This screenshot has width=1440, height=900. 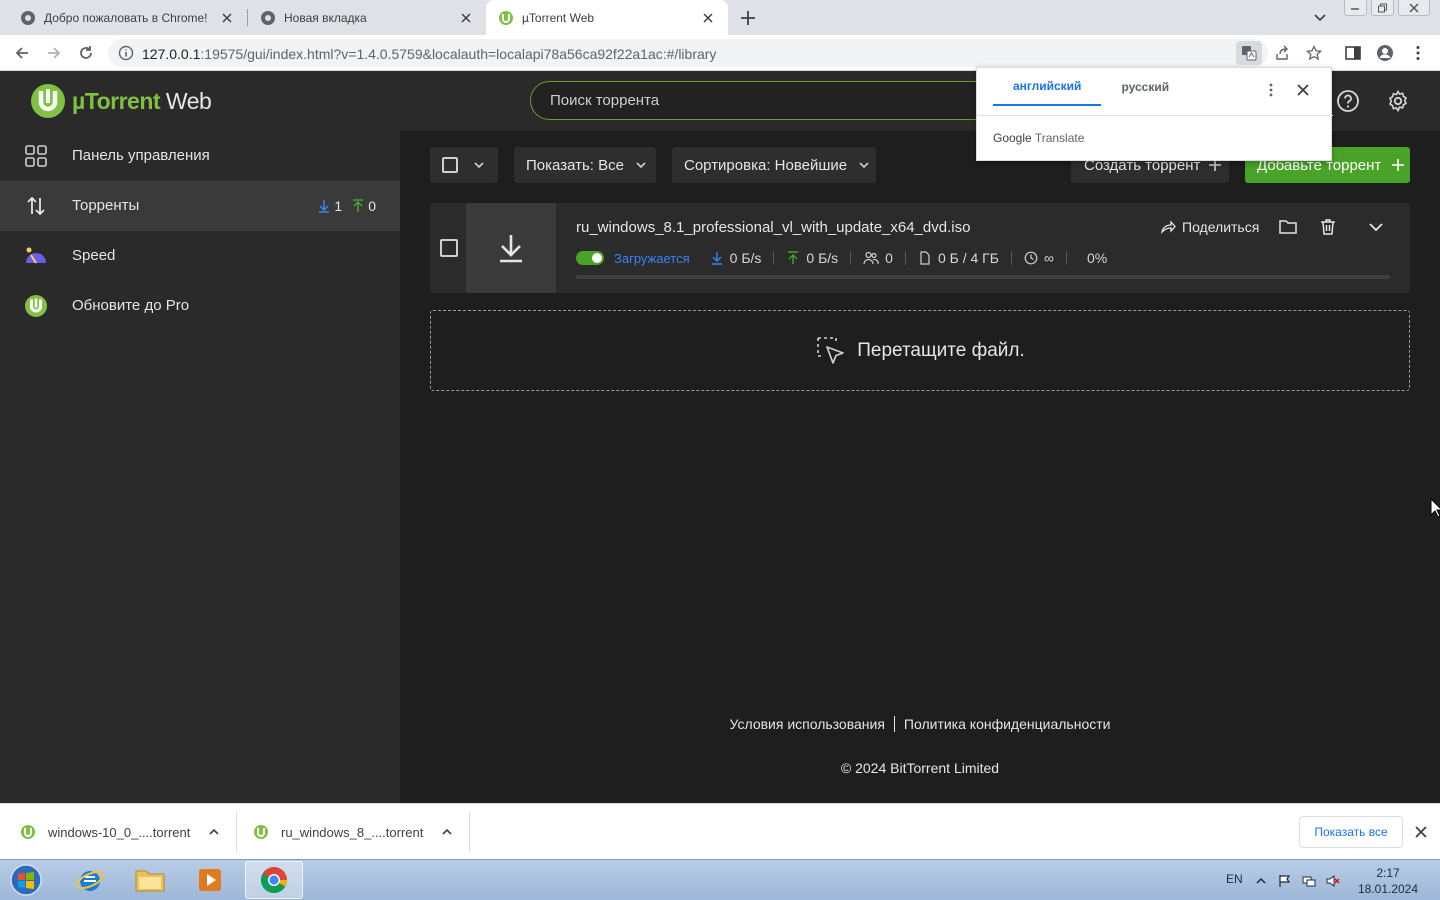 I want to click on peers-icon, so click(x=871, y=258).